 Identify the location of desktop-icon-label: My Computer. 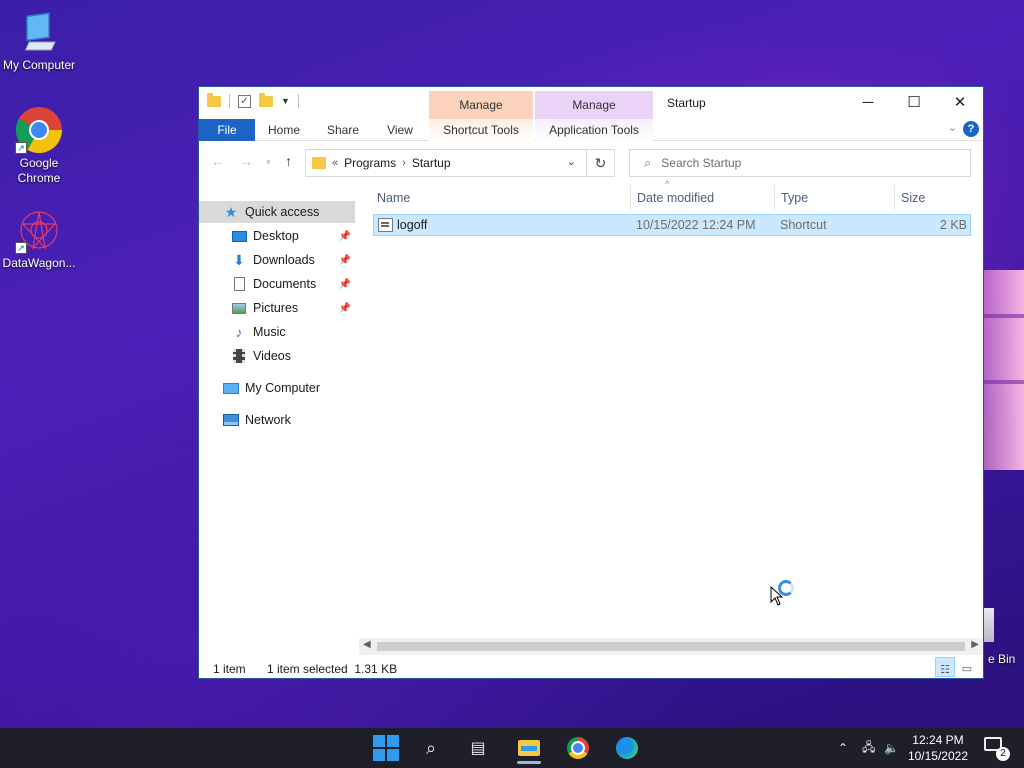
(39, 65).